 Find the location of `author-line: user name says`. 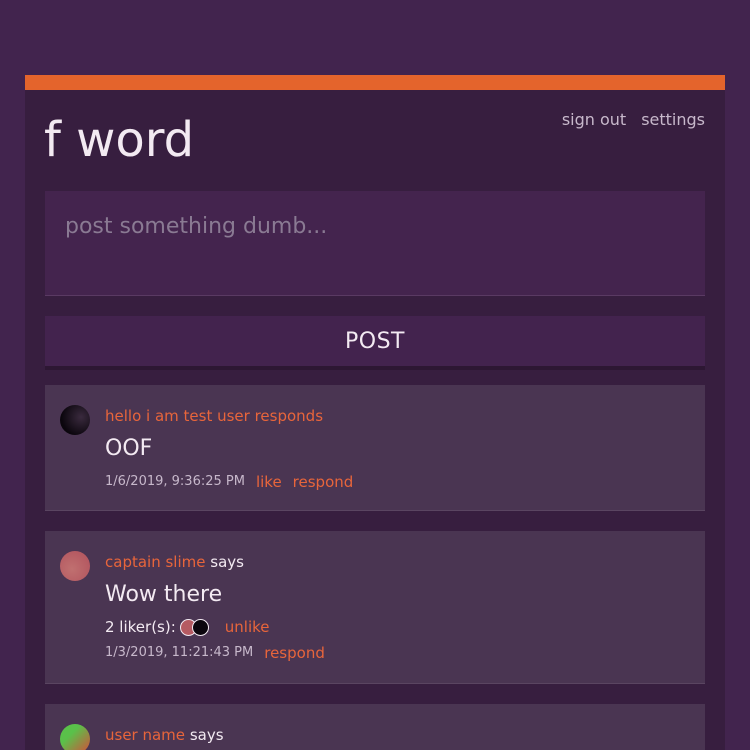

author-line: user name says is located at coordinates (397, 735).